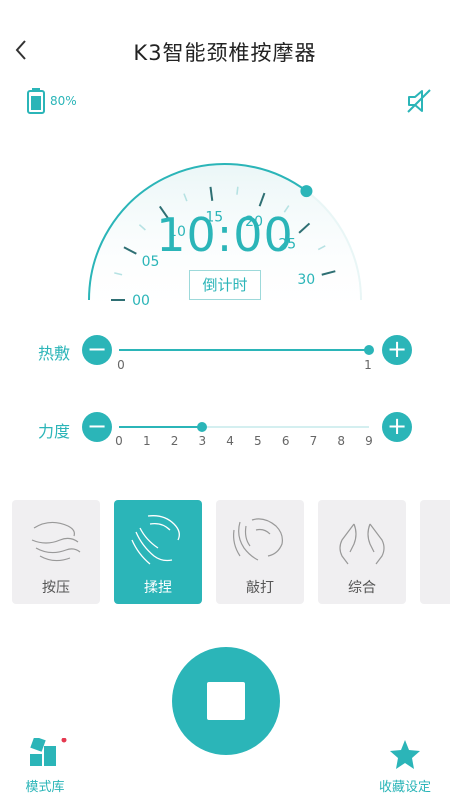 The image size is (450, 800). I want to click on mode-card-press: 按压, so click(56, 552).